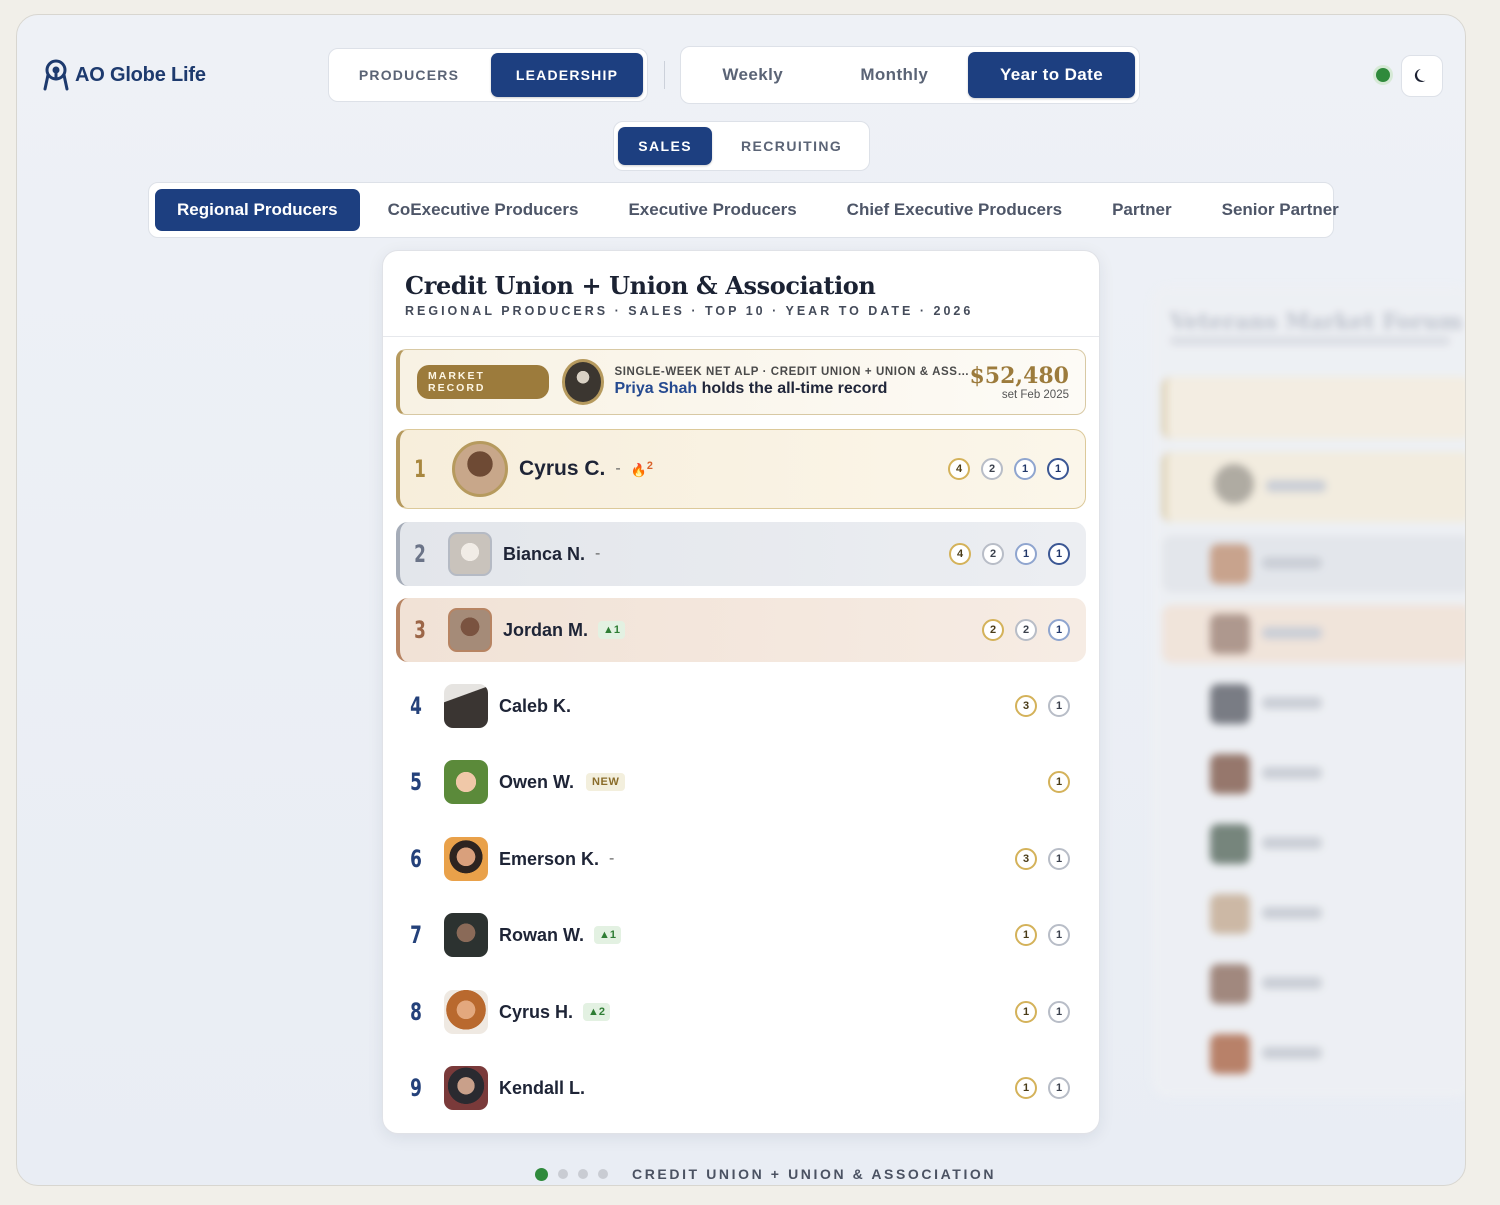 This screenshot has width=1500, height=1205. Describe the element at coordinates (791, 146) in the screenshot. I see `tab-recruiting: RECRUITING` at that location.